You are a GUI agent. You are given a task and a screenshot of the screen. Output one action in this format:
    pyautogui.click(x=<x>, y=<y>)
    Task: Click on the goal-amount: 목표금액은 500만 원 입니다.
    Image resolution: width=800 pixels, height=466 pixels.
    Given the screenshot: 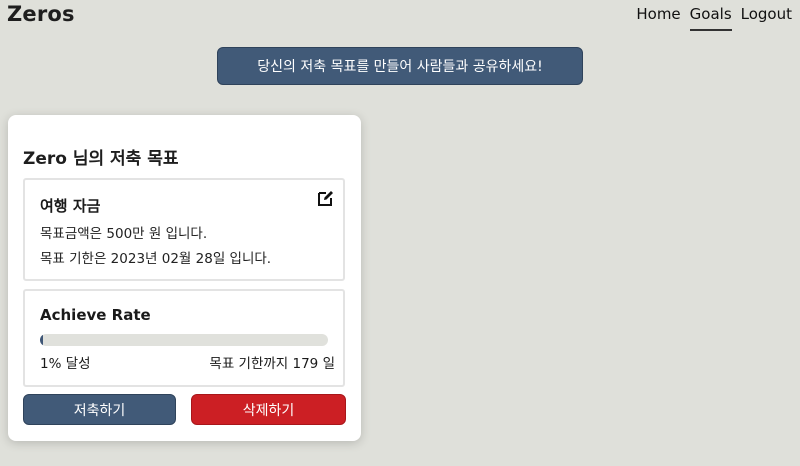 What is the action you would take?
    pyautogui.click(x=124, y=234)
    